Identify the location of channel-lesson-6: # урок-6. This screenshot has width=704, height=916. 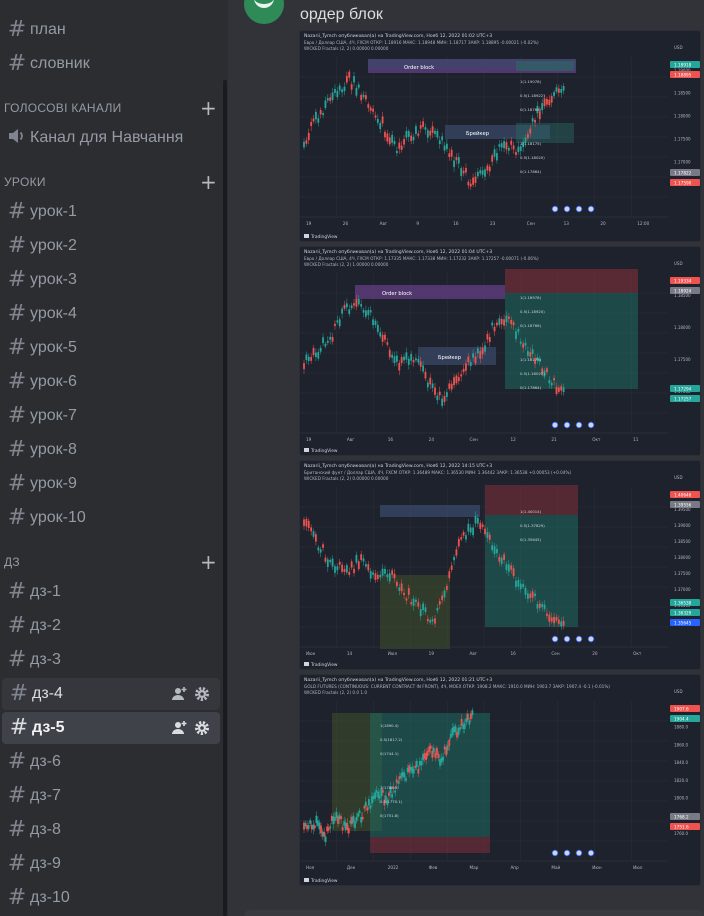
(111, 382).